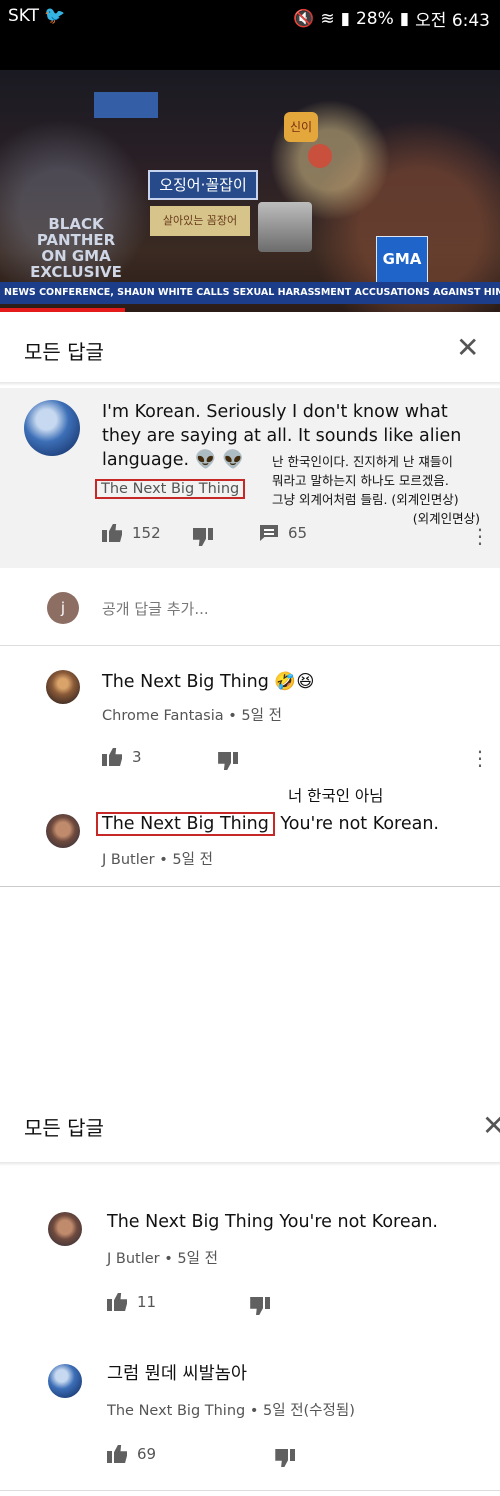 The height and width of the screenshot is (1496, 500). I want to click on red-lantern, so click(320, 156).